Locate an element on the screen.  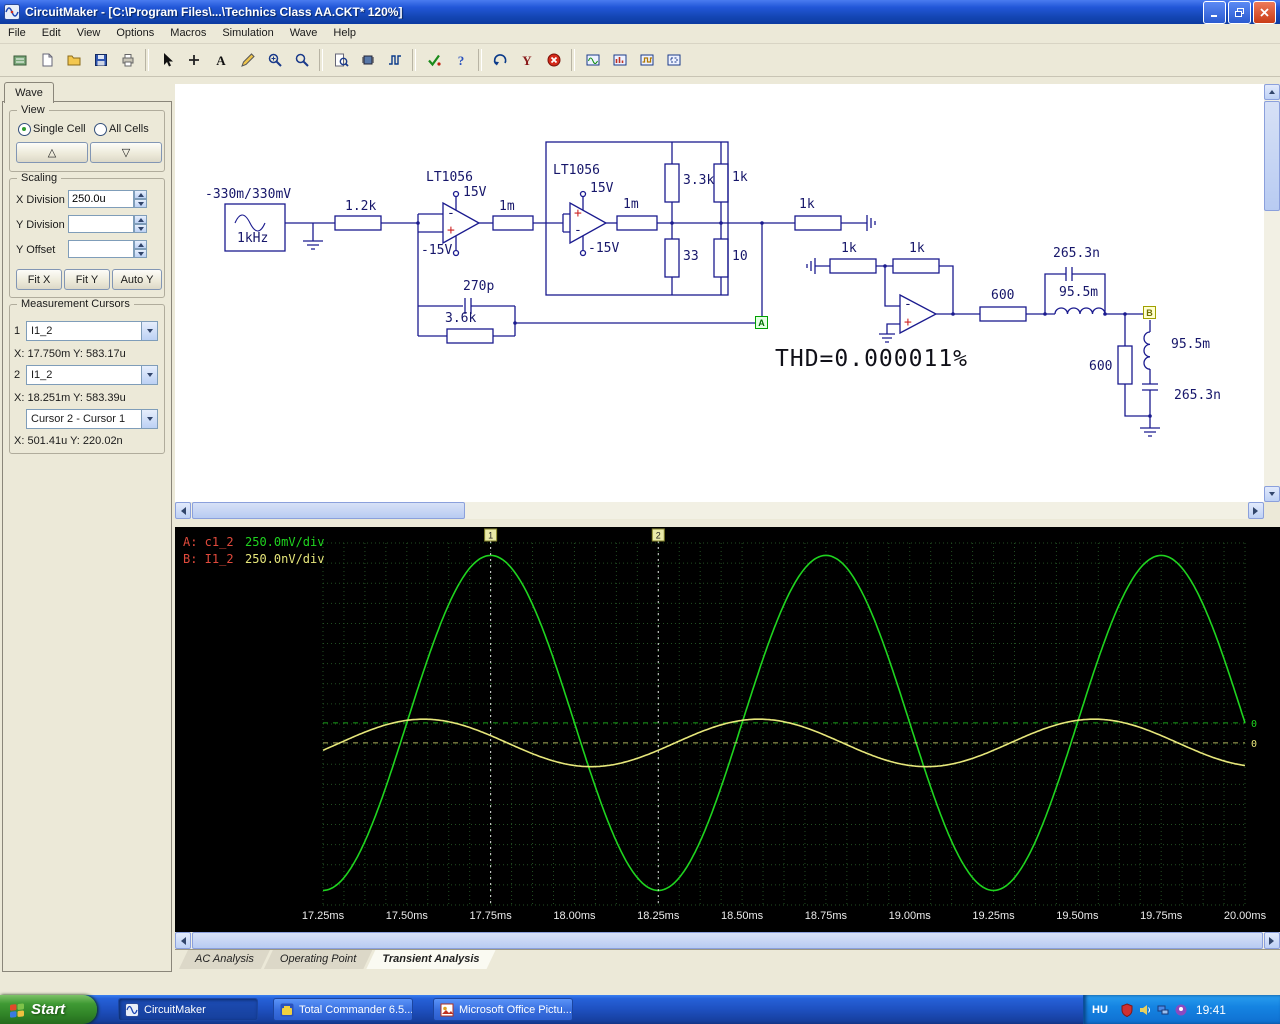
save-file-button is located at coordinates (100, 60).